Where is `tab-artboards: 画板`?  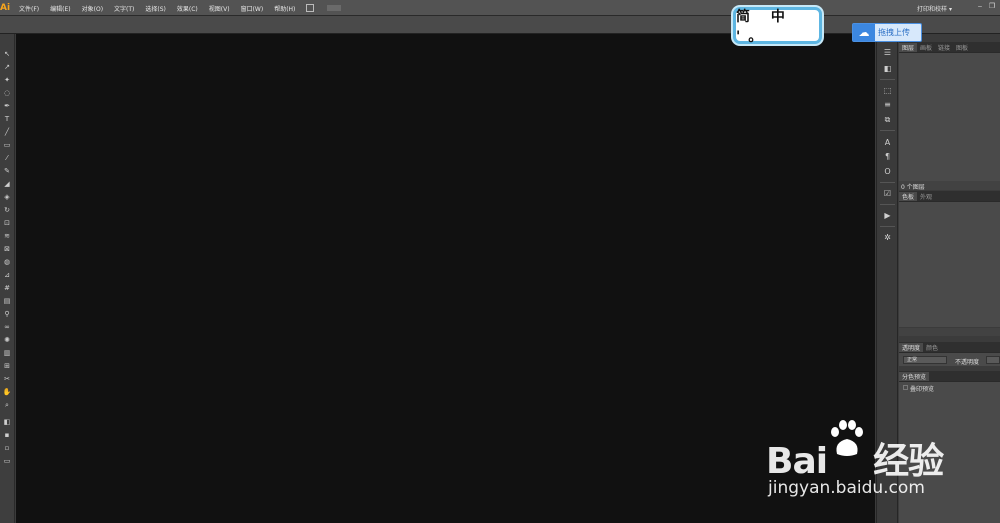
tab-artboards: 画板 is located at coordinates (926, 47).